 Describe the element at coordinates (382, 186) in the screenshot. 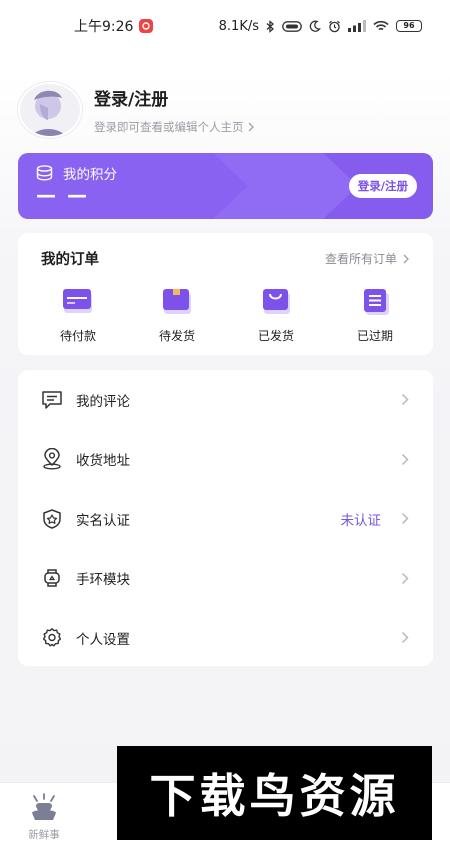

I see `points-login-button: 登录/注册` at that location.